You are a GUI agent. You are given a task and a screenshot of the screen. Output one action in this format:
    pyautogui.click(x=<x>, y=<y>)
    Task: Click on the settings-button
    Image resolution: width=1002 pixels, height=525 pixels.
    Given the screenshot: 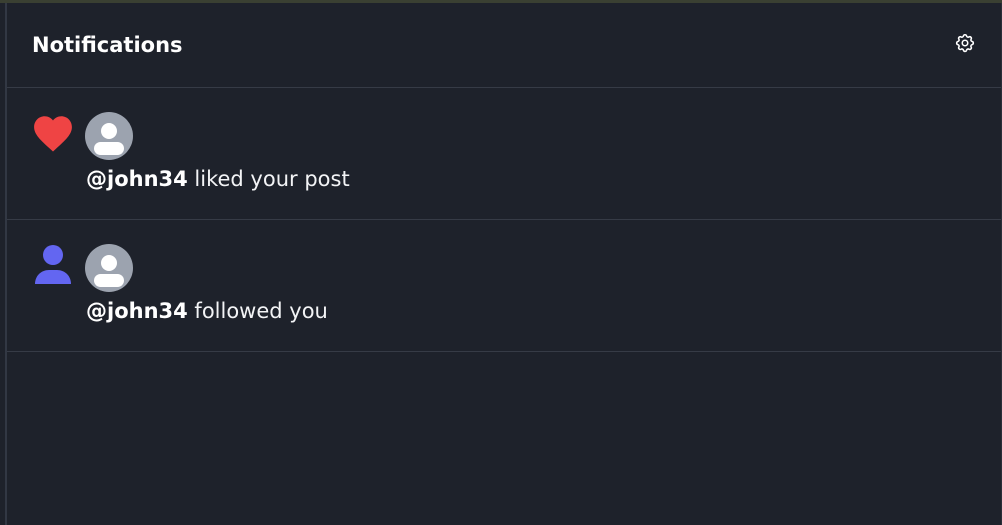 What is the action you would take?
    pyautogui.click(x=965, y=43)
    